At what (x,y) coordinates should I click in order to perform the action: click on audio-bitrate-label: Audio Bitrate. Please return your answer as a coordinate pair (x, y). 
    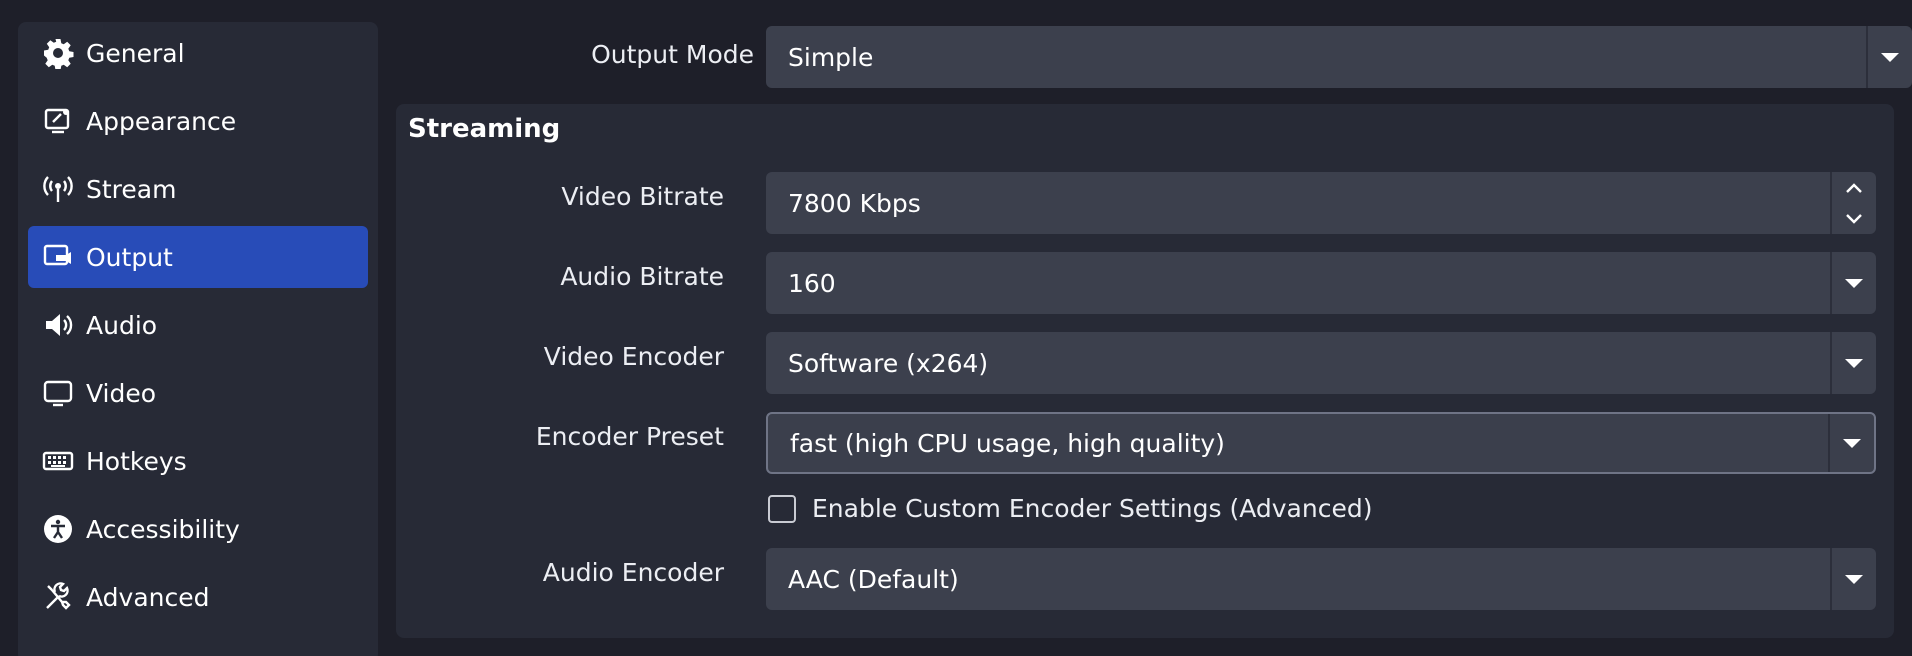
    Looking at the image, I should click on (642, 276).